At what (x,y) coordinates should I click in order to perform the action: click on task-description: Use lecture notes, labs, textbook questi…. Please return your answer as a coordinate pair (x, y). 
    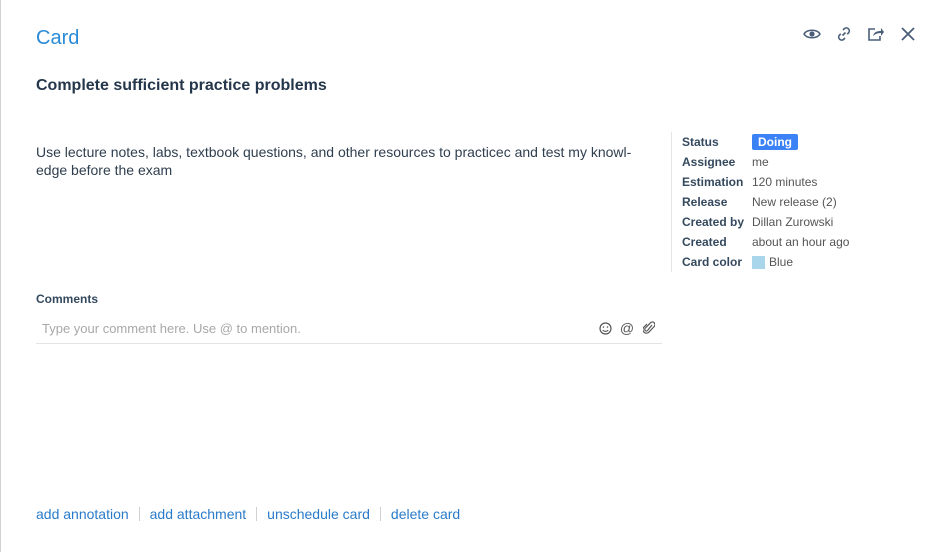
    Looking at the image, I should click on (341, 161).